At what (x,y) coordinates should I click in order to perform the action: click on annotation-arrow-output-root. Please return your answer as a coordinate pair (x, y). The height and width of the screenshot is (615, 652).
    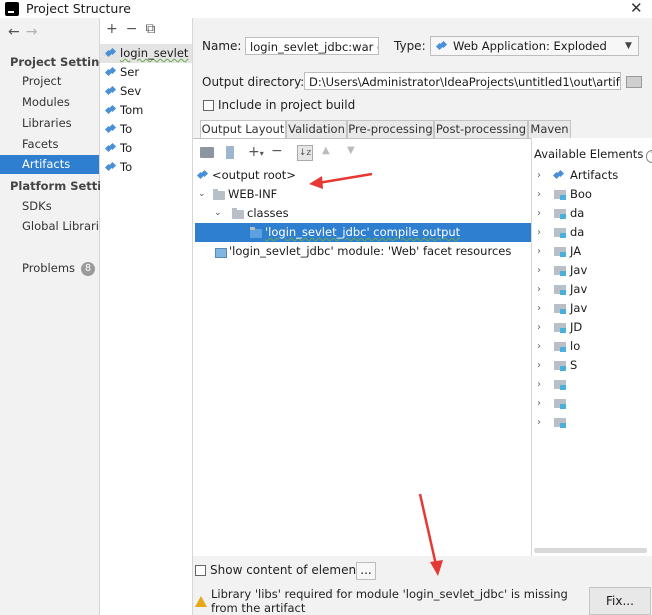
    Looking at the image, I should click on (341, 180).